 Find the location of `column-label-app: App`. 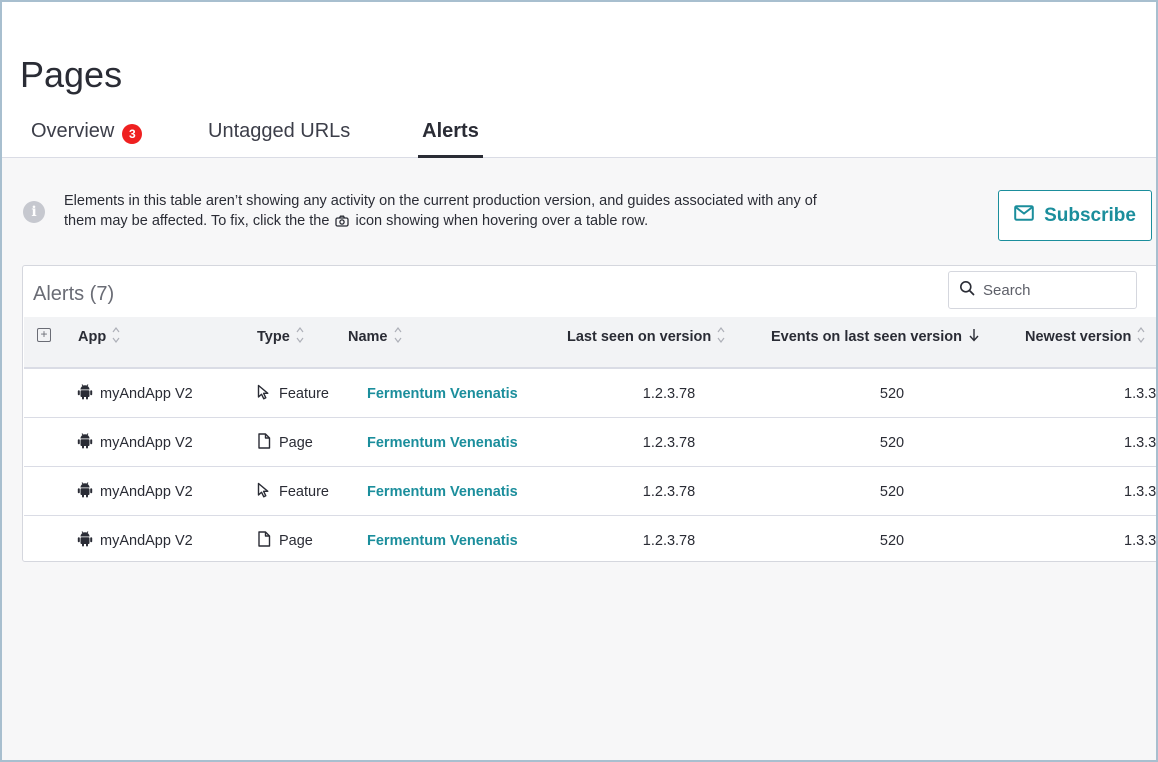

column-label-app: App is located at coordinates (92, 337).